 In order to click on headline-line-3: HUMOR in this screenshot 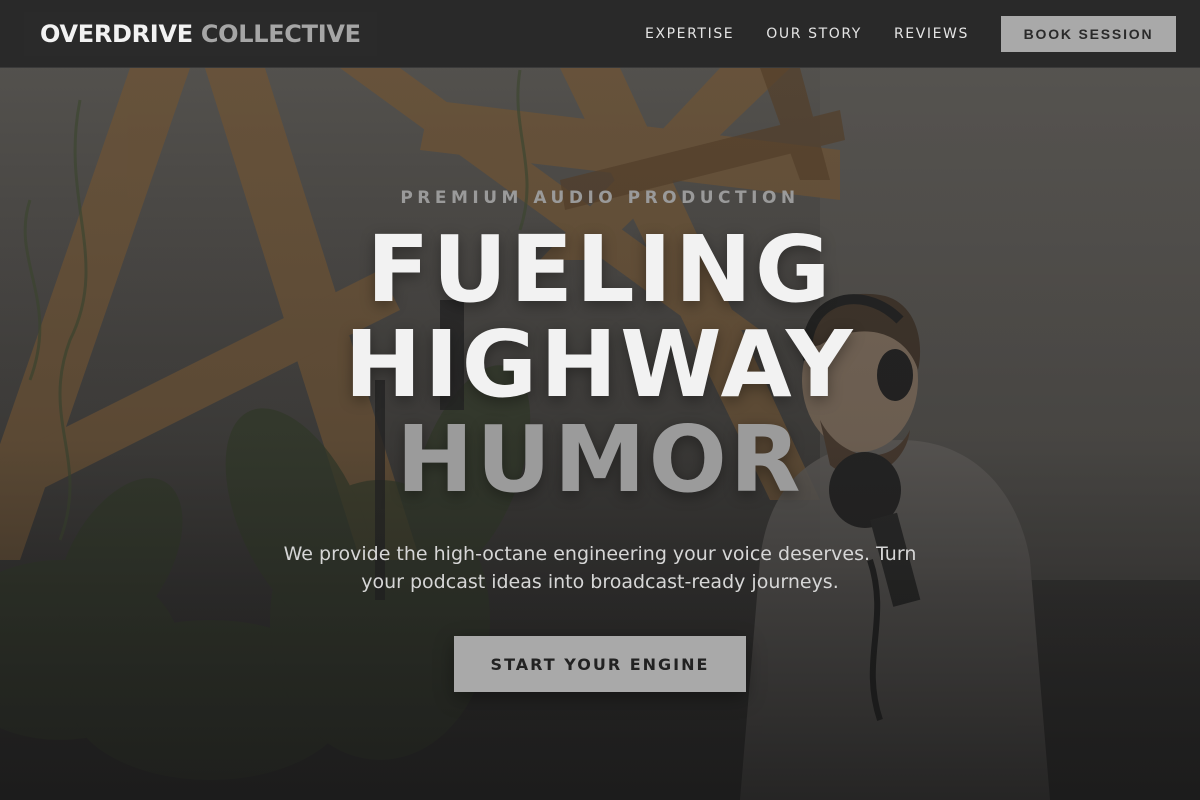, I will do `click(600, 459)`.